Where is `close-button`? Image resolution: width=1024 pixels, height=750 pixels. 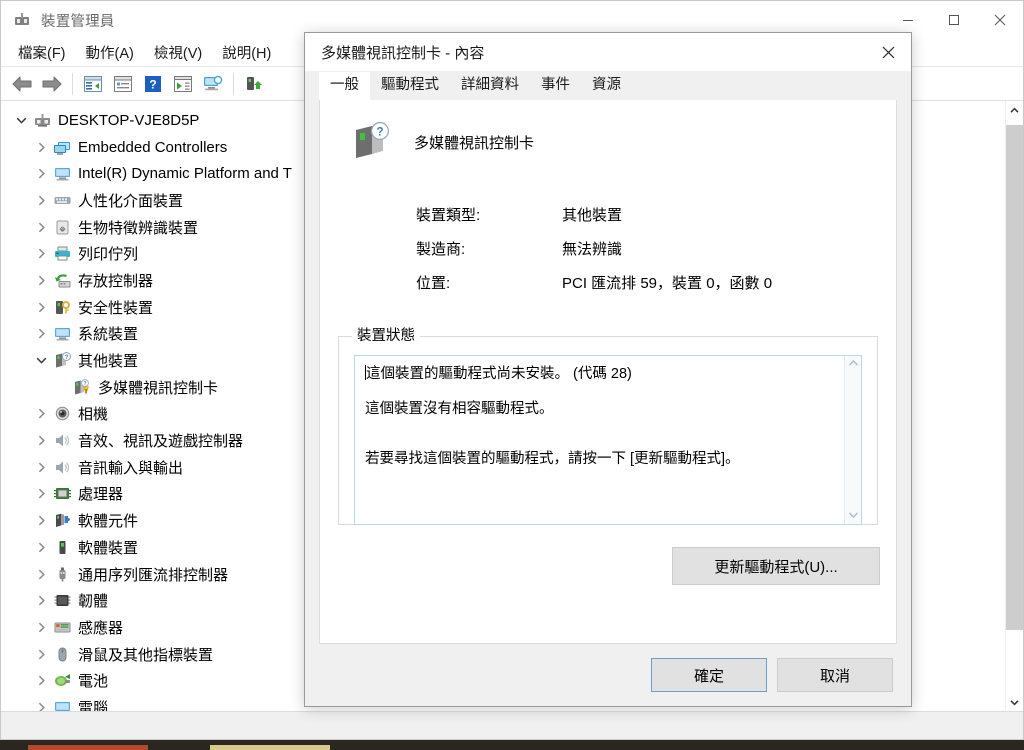 close-button is located at coordinates (1000, 20).